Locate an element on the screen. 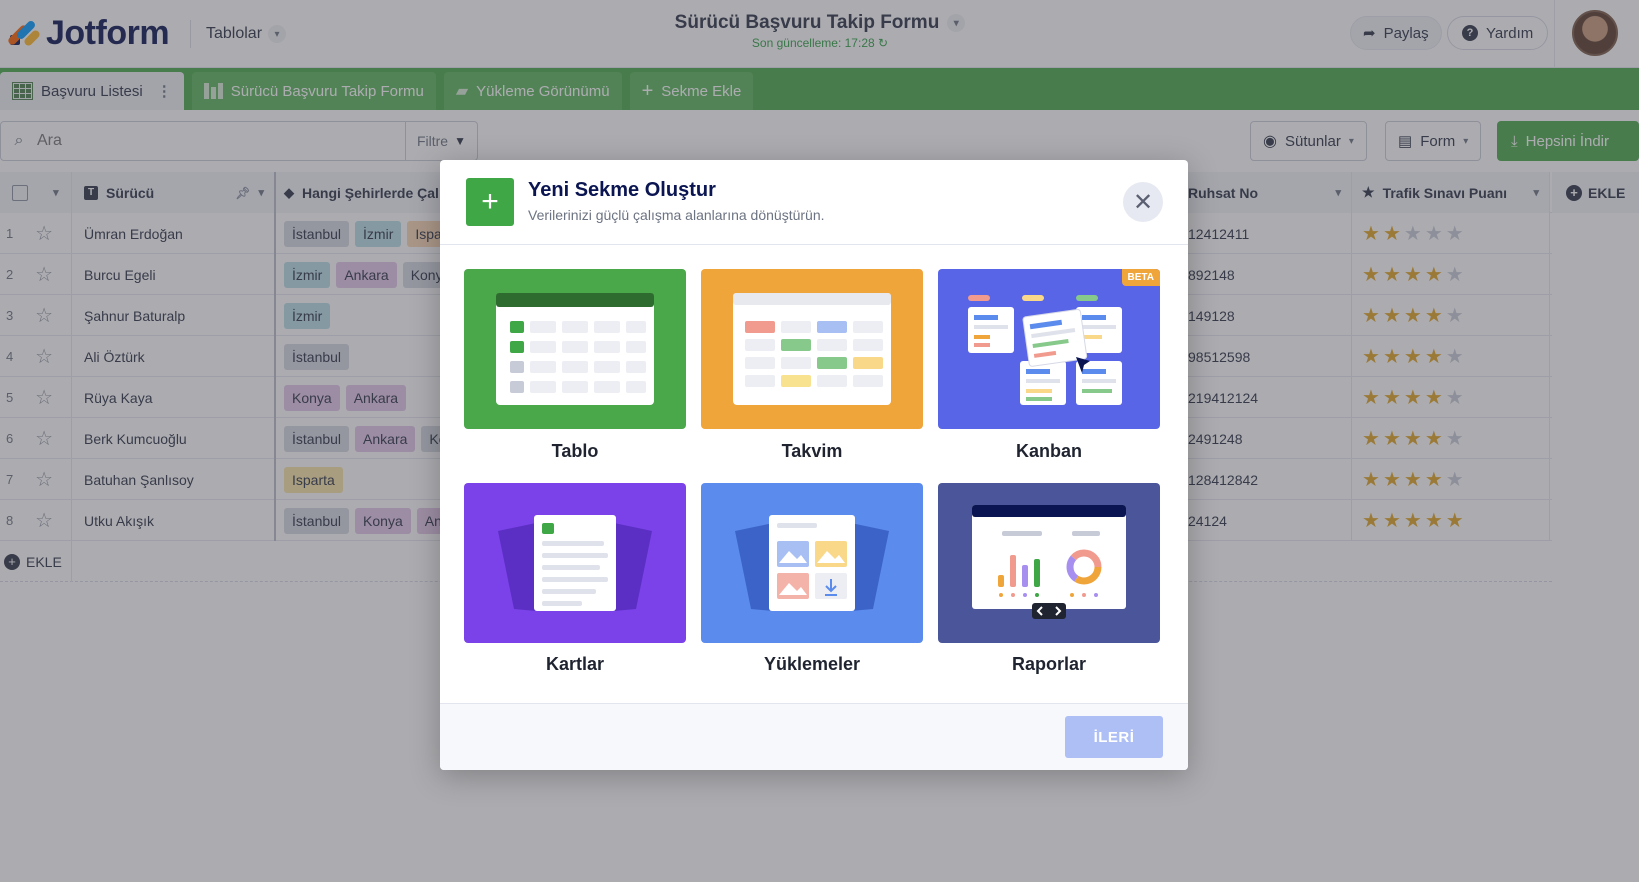 The width and height of the screenshot is (1639, 882). card-kanban: BETA is located at coordinates (1049, 349).